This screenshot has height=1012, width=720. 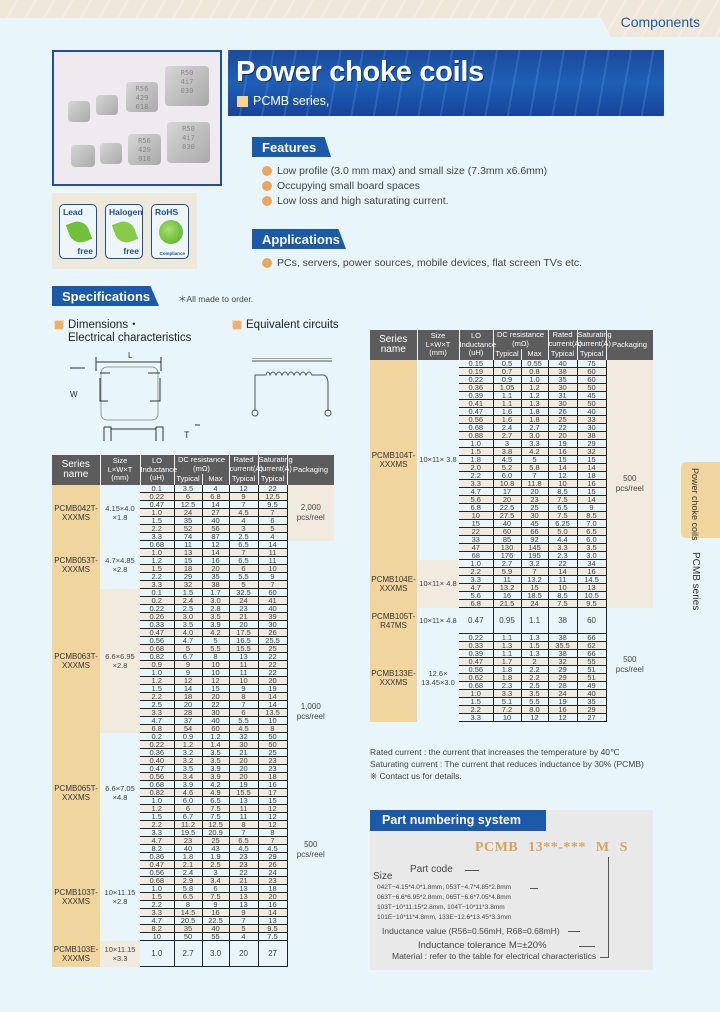 I want to click on applications-heading: Applications, so click(x=299, y=239).